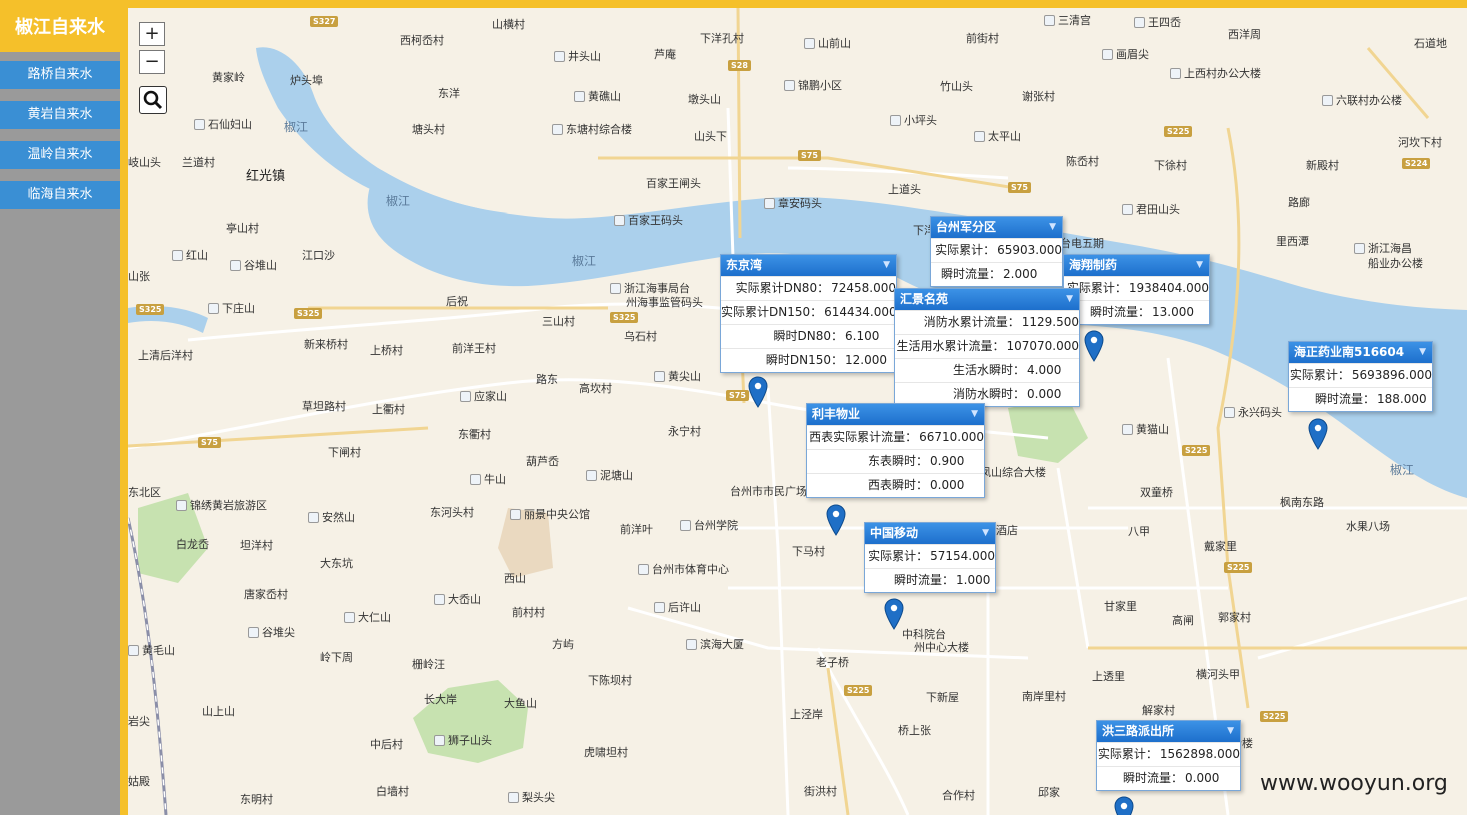  I want to click on popup-header: 洪三路派出所 ▼, so click(1168, 731).